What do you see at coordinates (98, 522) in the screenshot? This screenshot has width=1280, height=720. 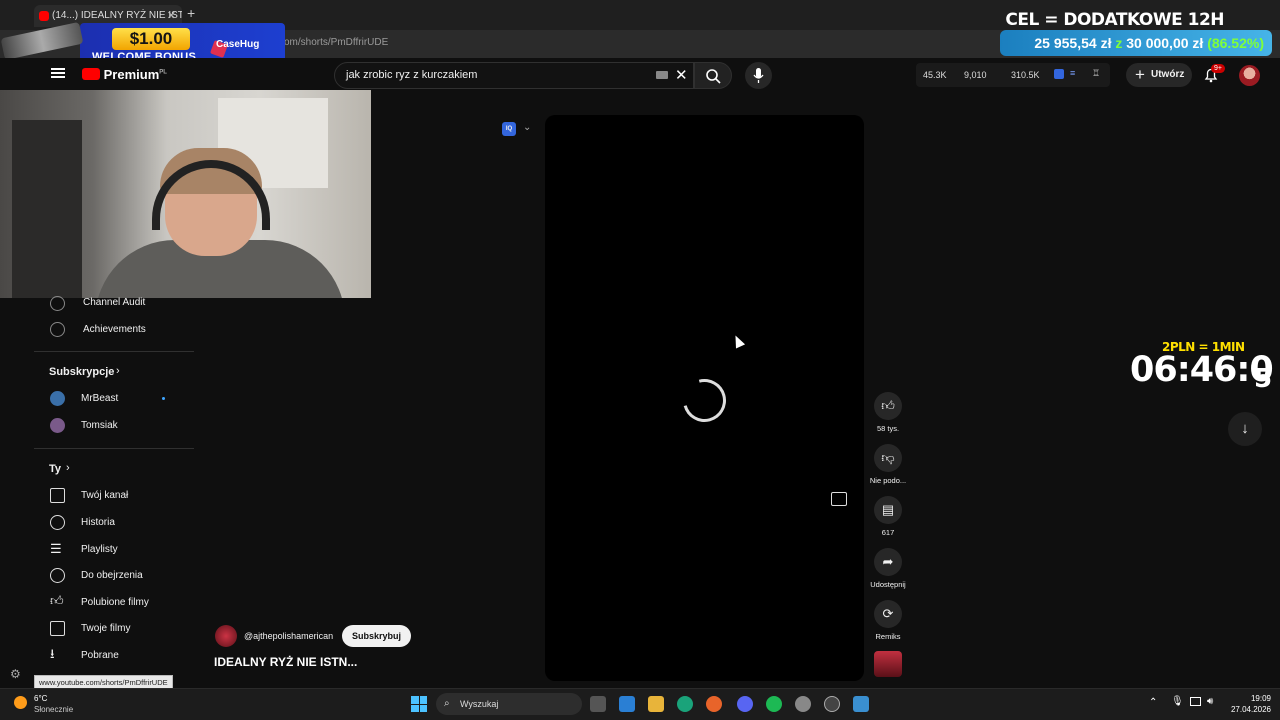 I see `sidebar-item-history: Historia` at bounding box center [98, 522].